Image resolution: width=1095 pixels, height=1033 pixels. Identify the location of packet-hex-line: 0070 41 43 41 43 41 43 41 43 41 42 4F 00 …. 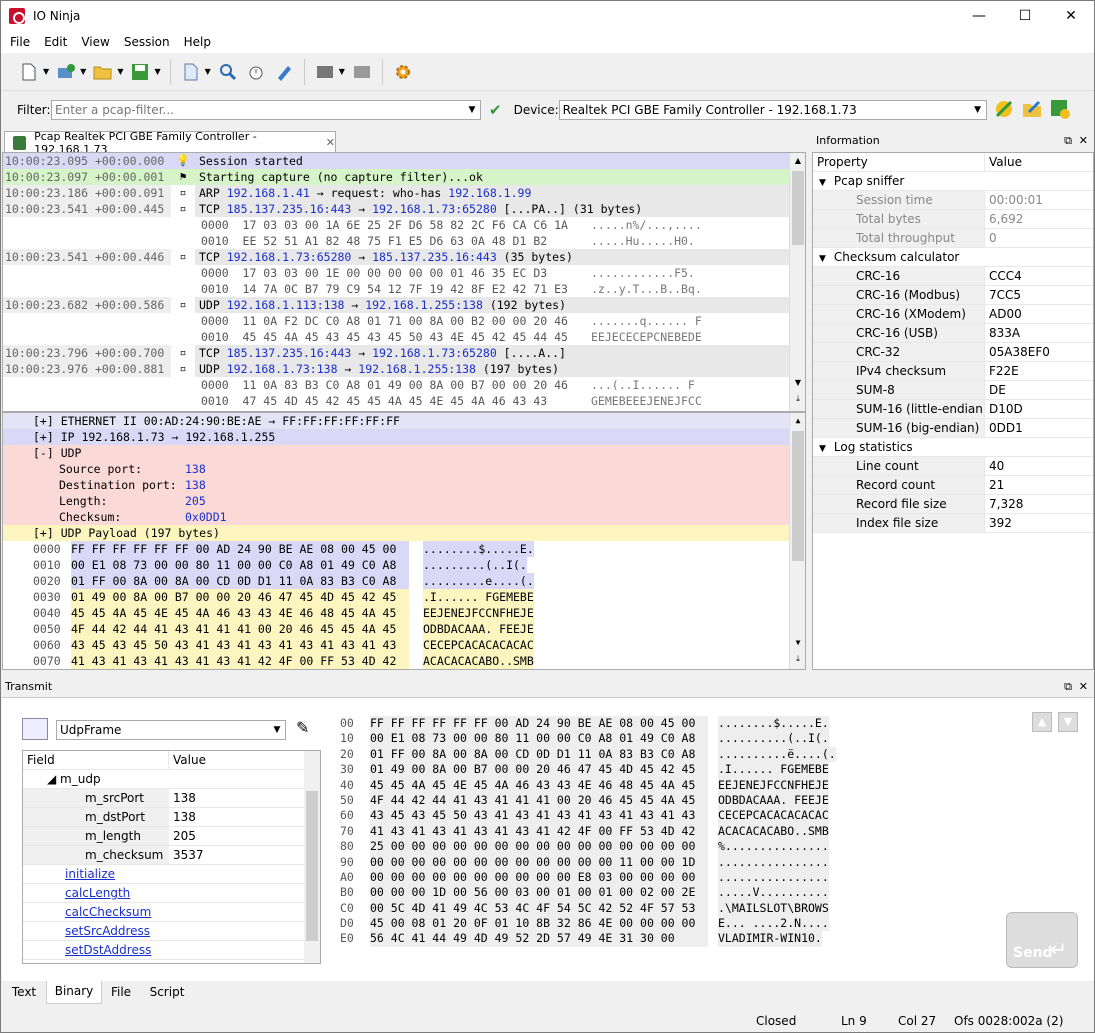
(404, 661).